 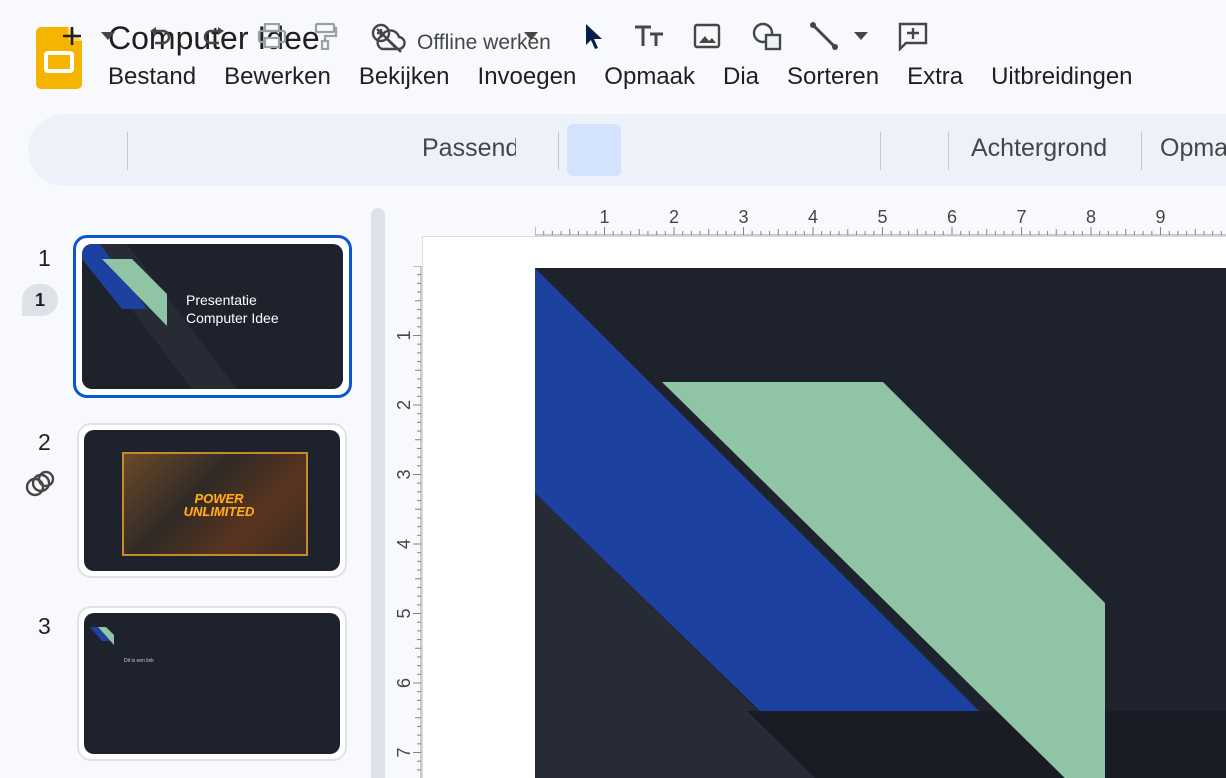 I want to click on slide-thumbnail-2: POWER UNLIMITED, so click(x=212, y=500).